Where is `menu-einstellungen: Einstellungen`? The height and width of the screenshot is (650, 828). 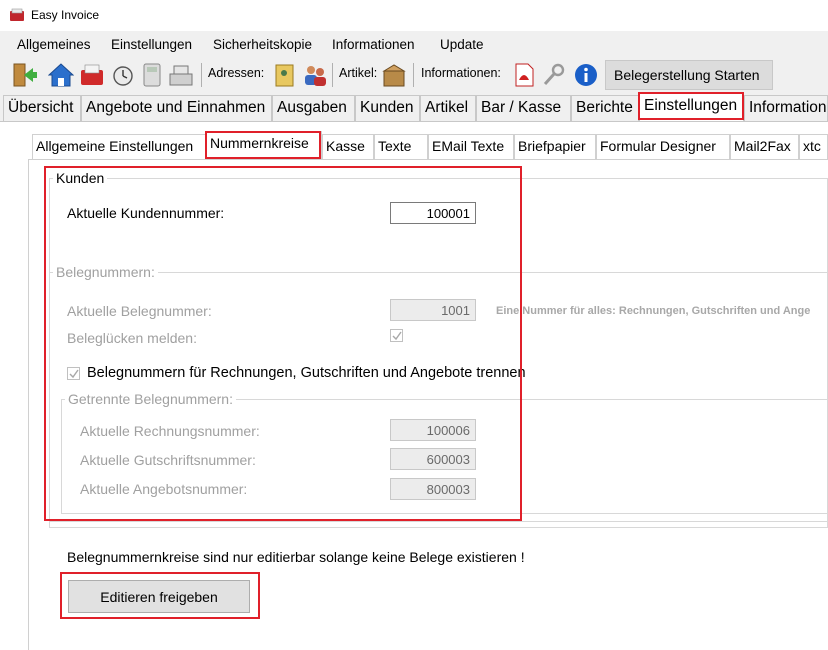
menu-einstellungen: Einstellungen is located at coordinates (151, 44).